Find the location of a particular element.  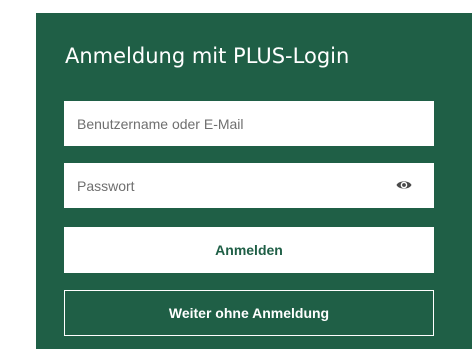

password-input is located at coordinates (249, 185).